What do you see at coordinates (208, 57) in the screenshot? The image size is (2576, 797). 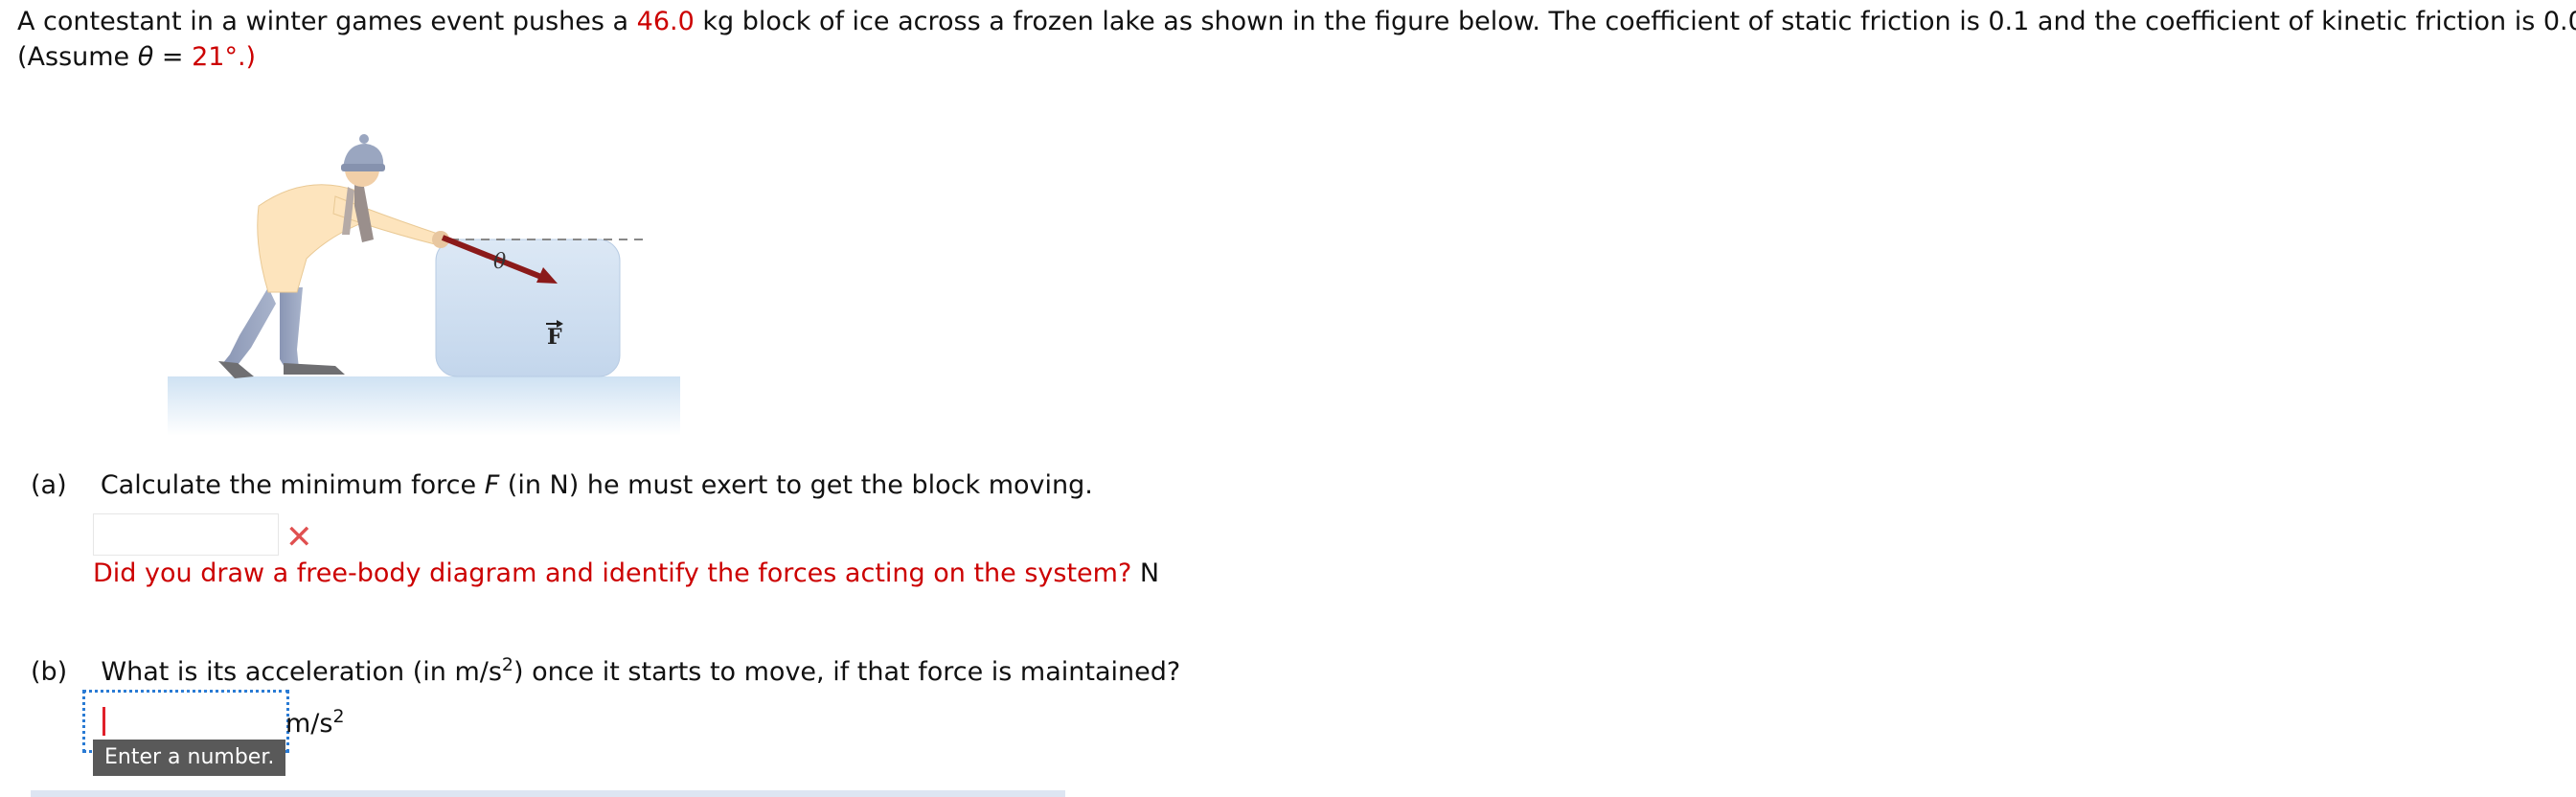 I see `angle-value: 21` at bounding box center [208, 57].